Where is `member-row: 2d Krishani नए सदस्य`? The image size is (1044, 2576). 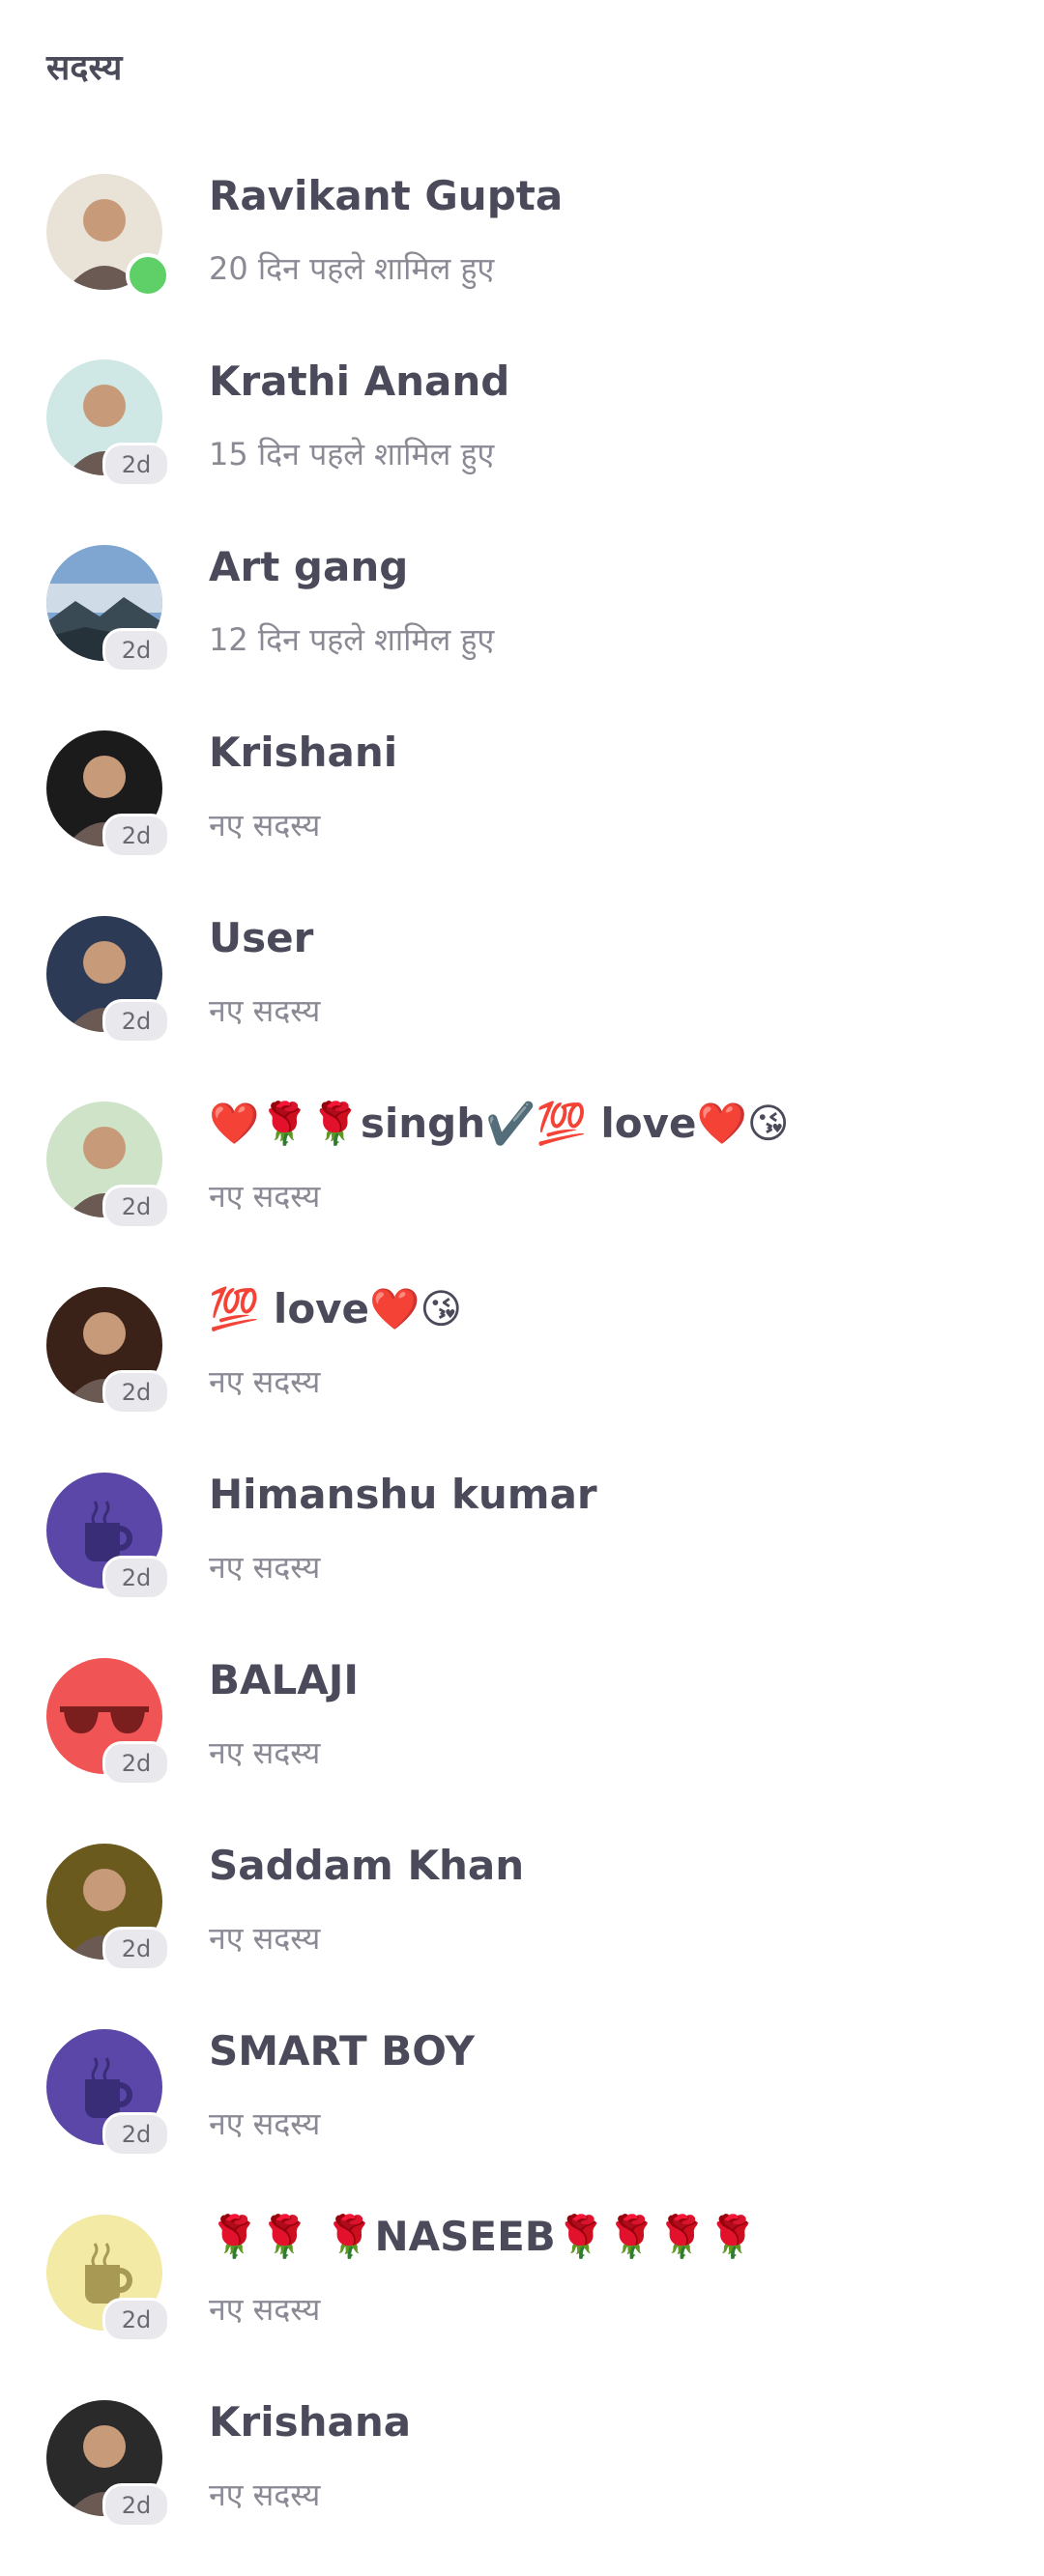
member-row: 2d Krishani नए सदस्य is located at coordinates (522, 814).